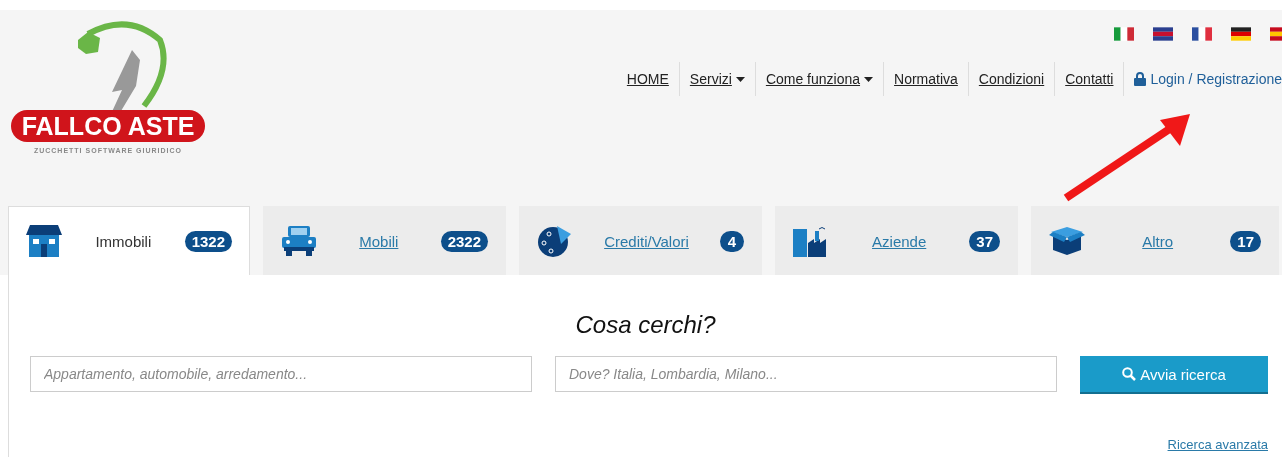 The image size is (1282, 457). What do you see at coordinates (123, 241) in the screenshot?
I see `tab-label: Immobili` at bounding box center [123, 241].